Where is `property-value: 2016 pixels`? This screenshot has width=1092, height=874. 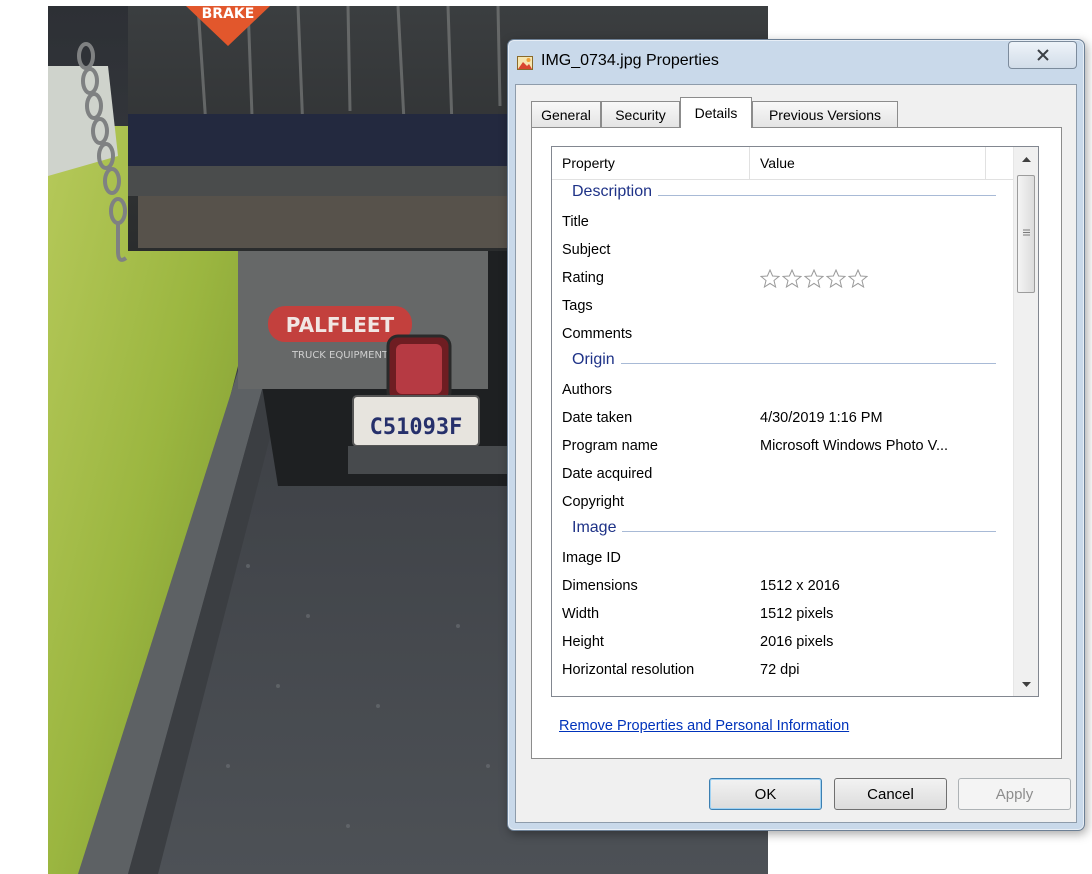 property-value: 2016 pixels is located at coordinates (796, 642).